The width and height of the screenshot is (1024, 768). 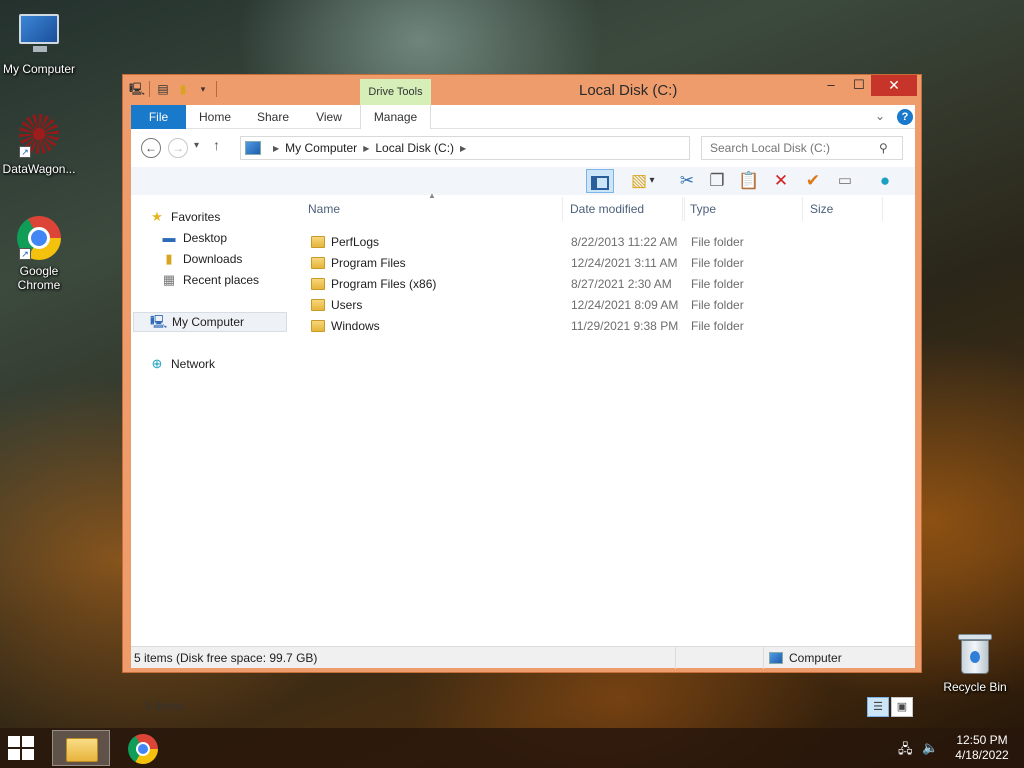 What do you see at coordinates (221, 280) in the screenshot?
I see `nav-label: Recent places` at bounding box center [221, 280].